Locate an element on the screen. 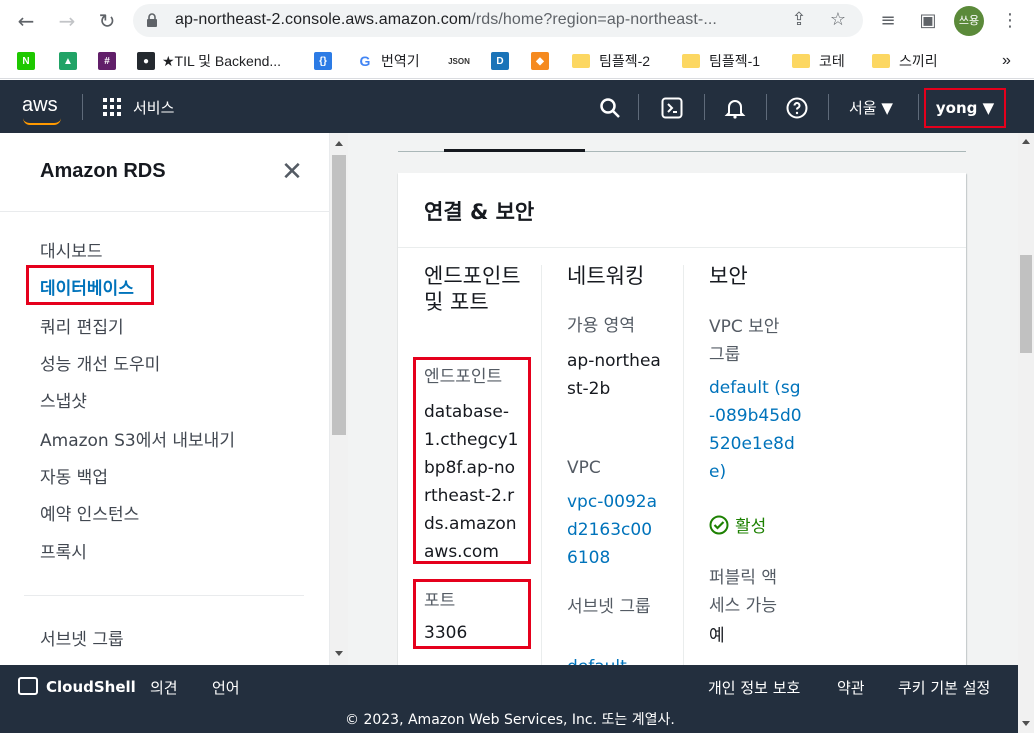  endpoint-port-heading: 엔드포인트 및 포트 is located at coordinates (472, 289).